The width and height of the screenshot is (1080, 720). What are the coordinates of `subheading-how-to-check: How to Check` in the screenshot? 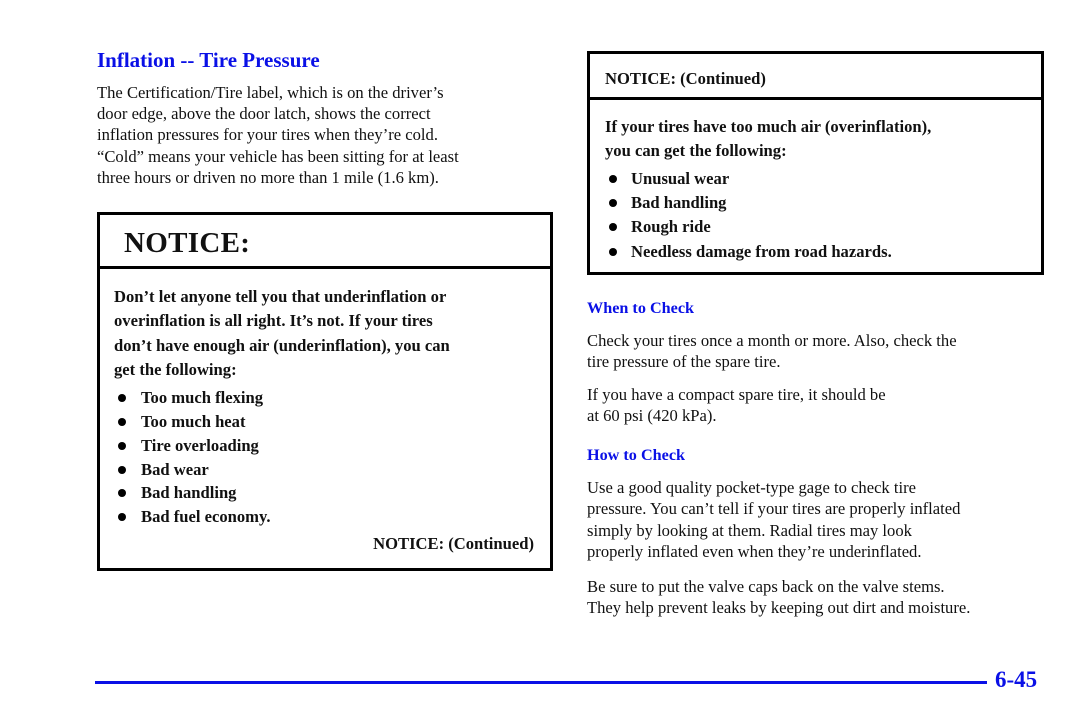 It's located at (636, 455).